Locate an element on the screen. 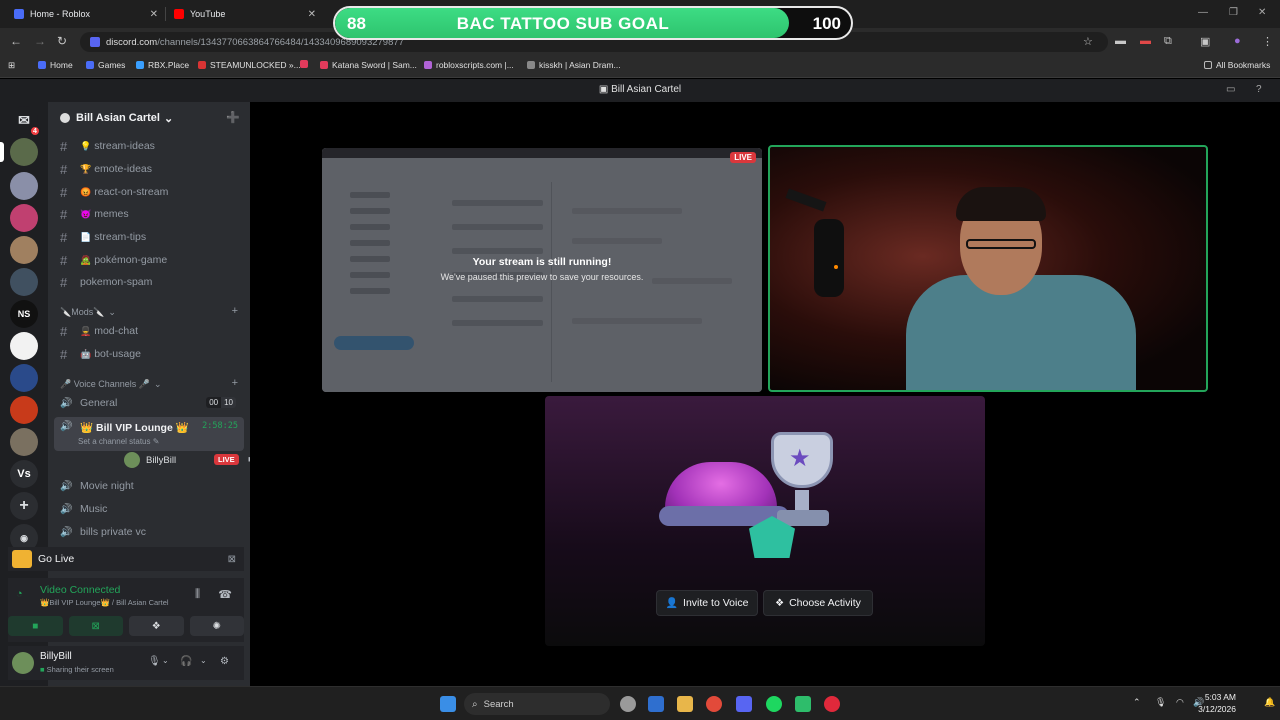  opera-icon is located at coordinates (832, 704).